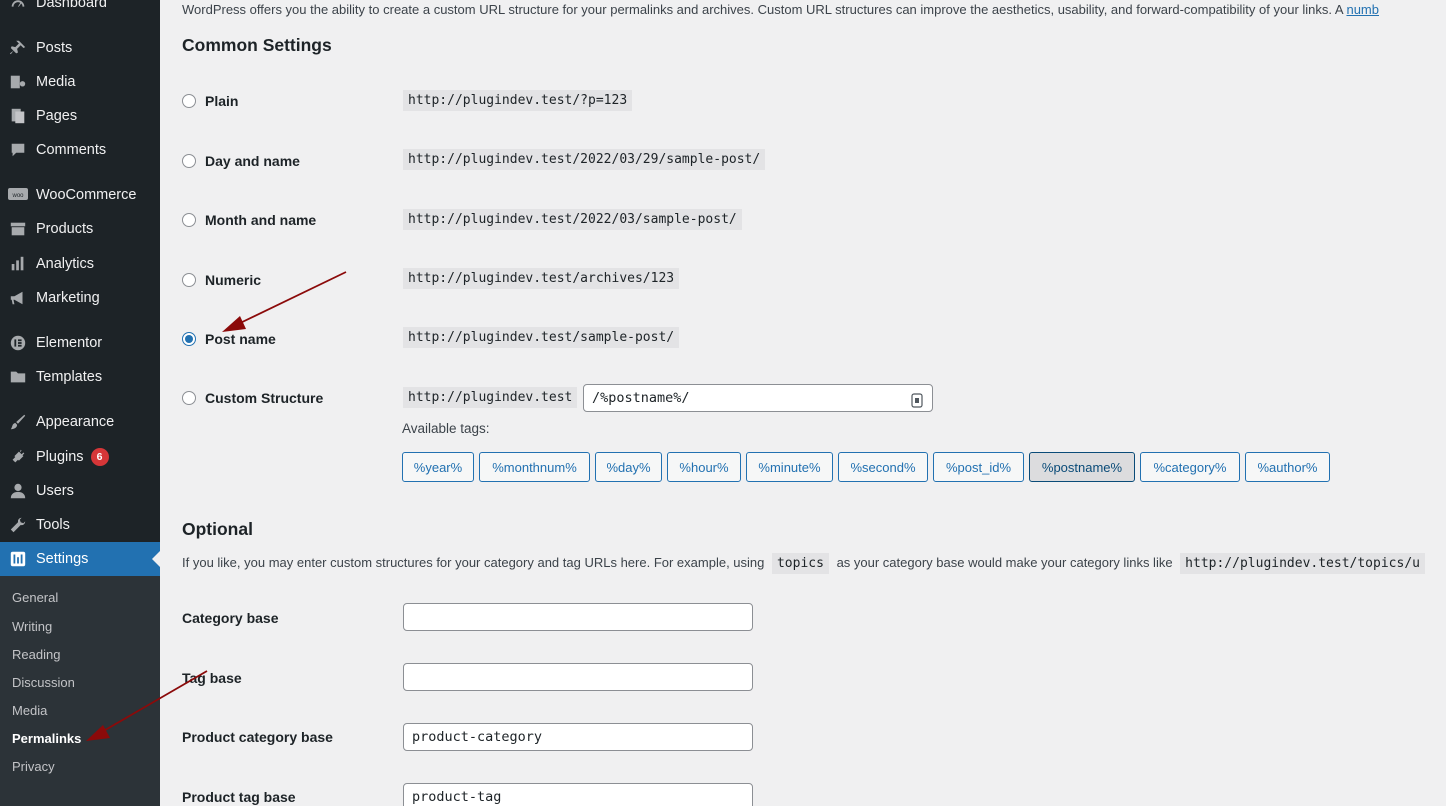 This screenshot has width=1446, height=806. I want to click on menu-posts: Posts, so click(80, 48).